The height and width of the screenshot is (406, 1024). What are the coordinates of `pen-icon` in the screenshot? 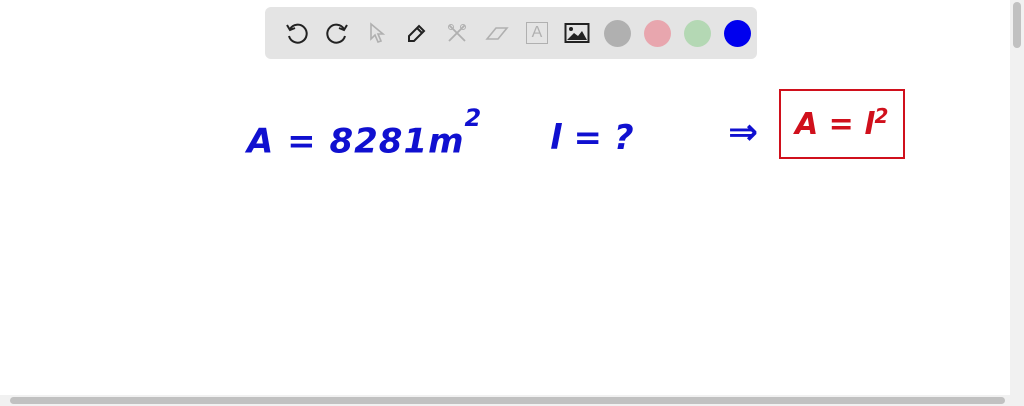 It's located at (417, 33).